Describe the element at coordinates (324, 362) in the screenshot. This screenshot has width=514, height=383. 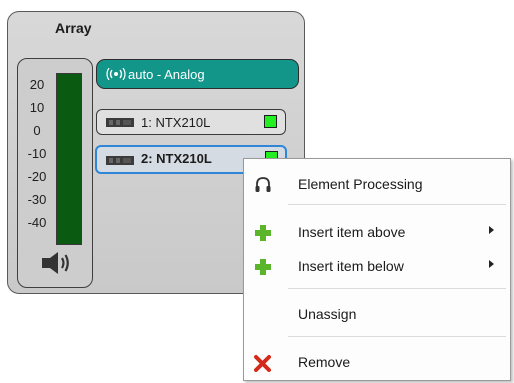
I see `menu-item-label: Remove` at that location.